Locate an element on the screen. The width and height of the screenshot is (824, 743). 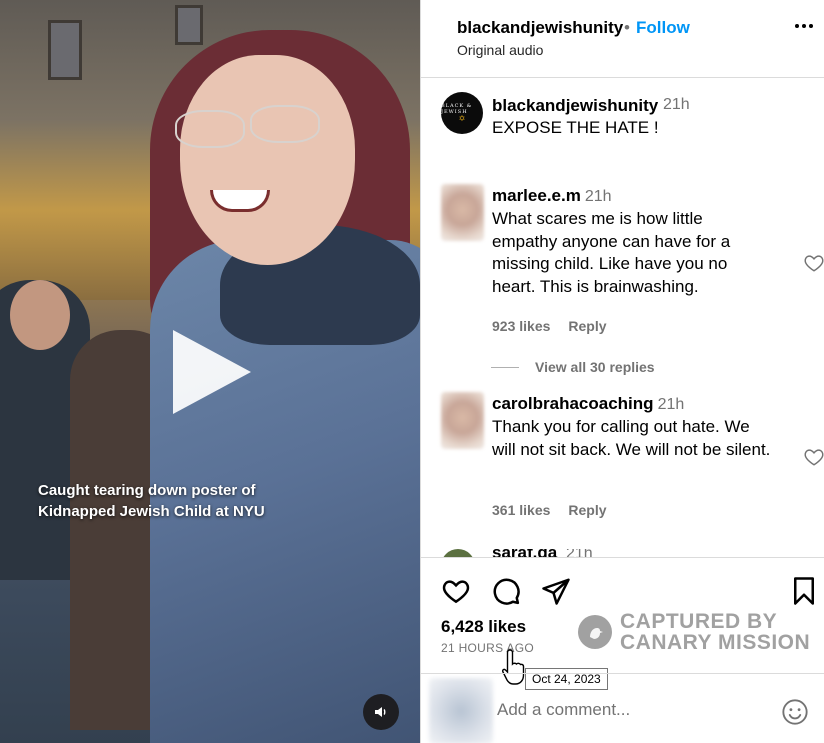
crowd-figure-head is located at coordinates (40, 315).